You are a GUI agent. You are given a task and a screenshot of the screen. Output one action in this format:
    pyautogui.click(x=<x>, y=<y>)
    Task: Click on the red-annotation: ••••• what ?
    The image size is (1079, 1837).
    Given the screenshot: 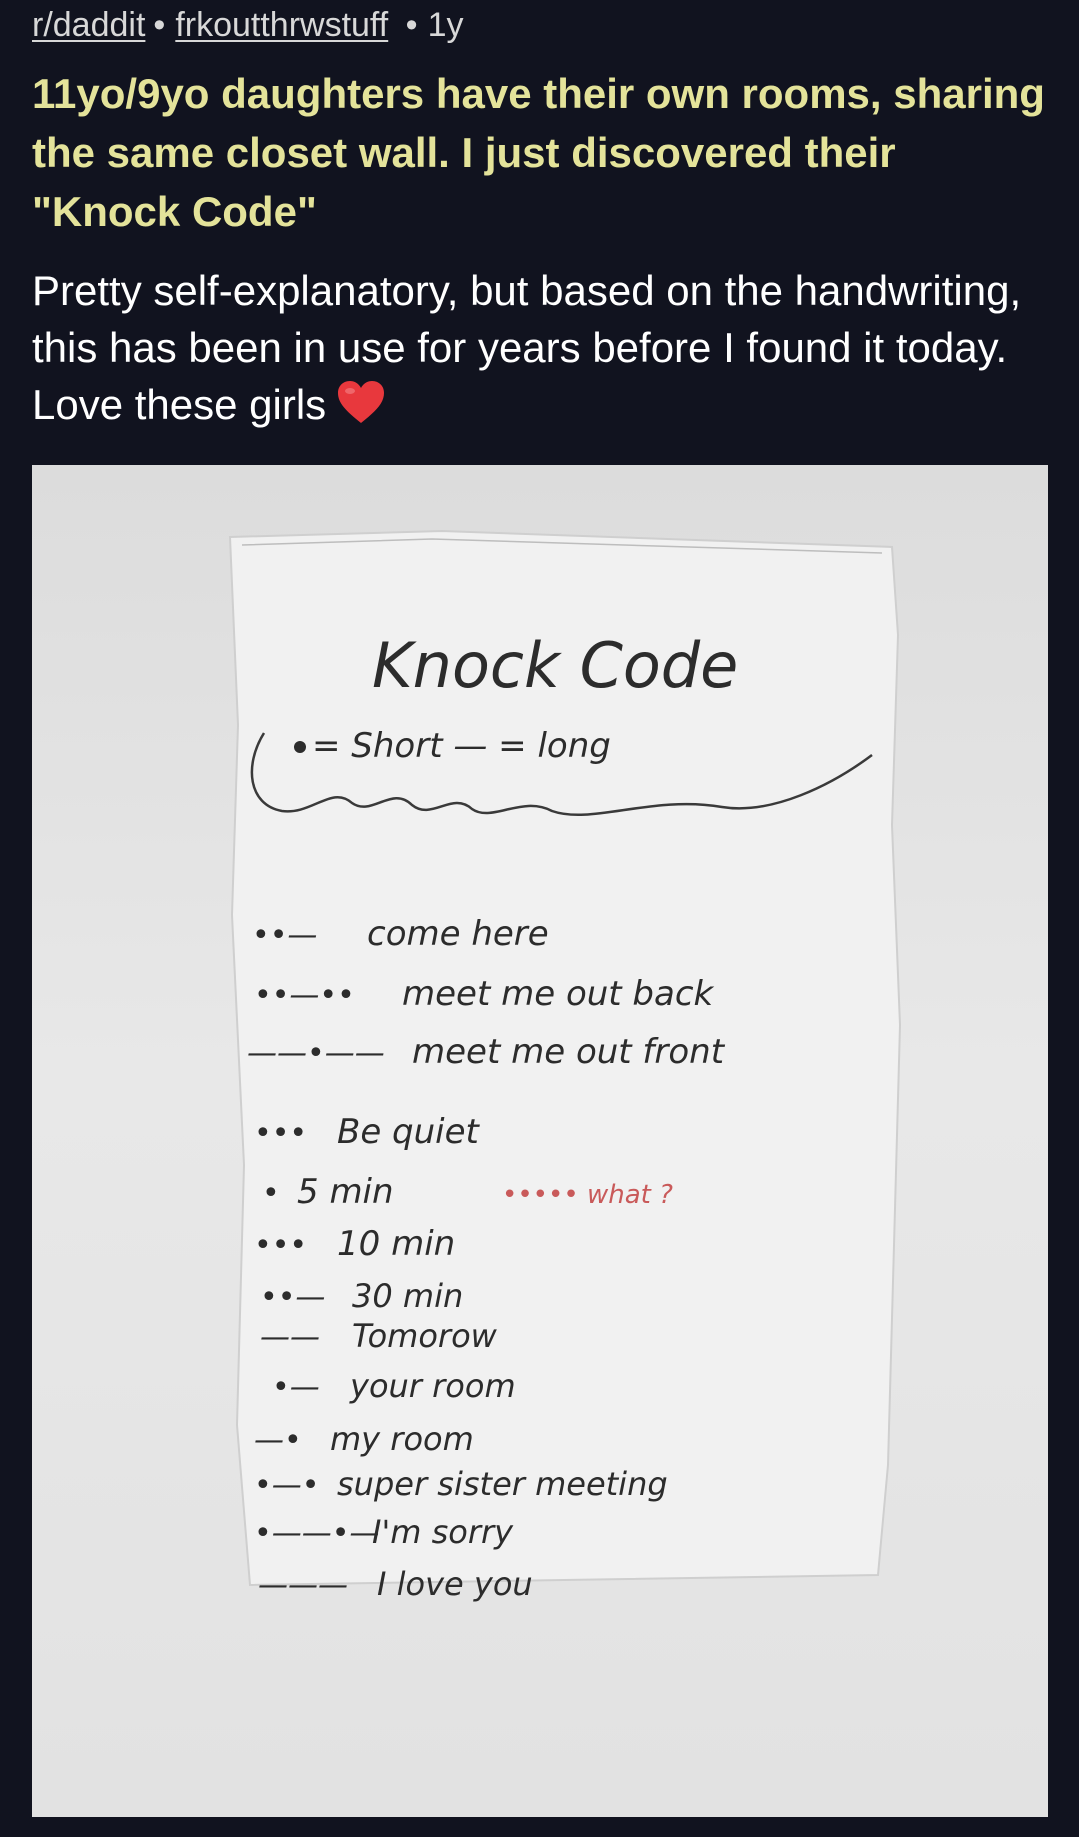 What is the action you would take?
    pyautogui.click(x=587, y=1195)
    